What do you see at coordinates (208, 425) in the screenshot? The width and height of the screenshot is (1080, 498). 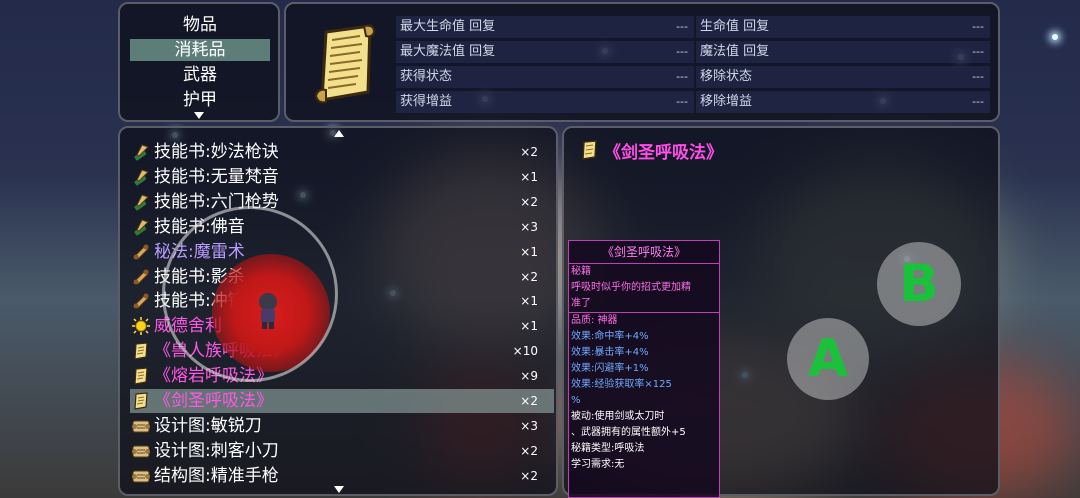 I see `item-name: 设计图:敏锐刀` at bounding box center [208, 425].